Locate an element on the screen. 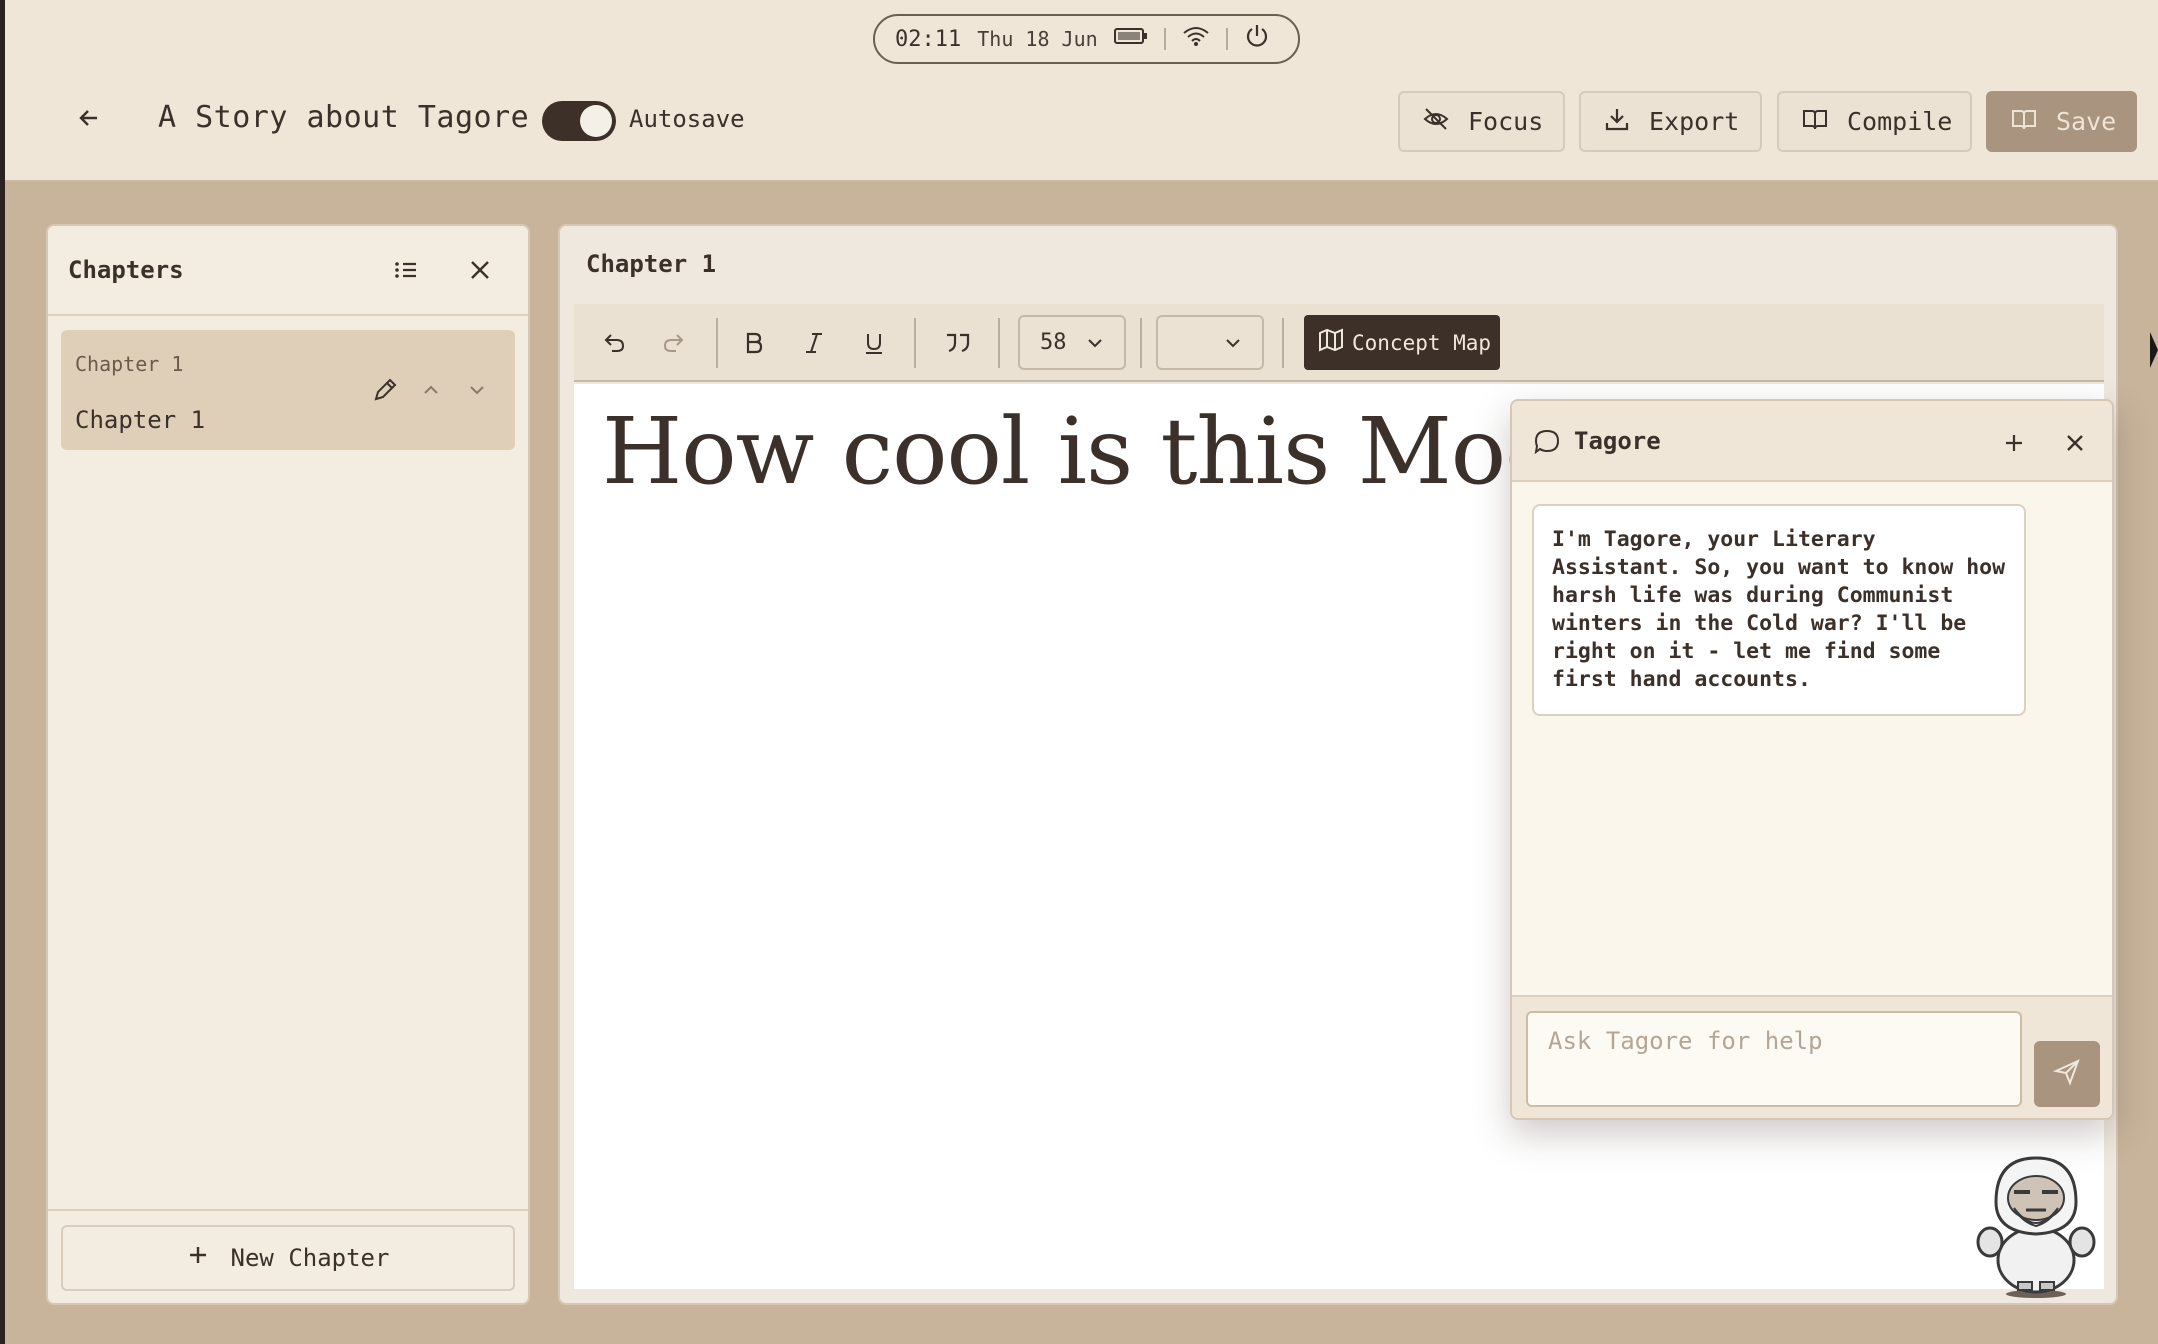  chapters-header: Chapters is located at coordinates (288, 271).